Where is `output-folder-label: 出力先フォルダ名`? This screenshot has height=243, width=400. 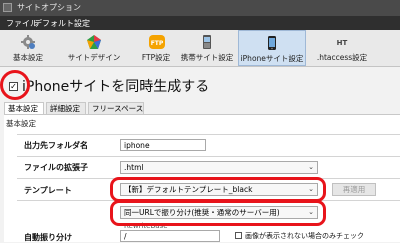 output-folder-label: 出力先フォルダ名 is located at coordinates (56, 145).